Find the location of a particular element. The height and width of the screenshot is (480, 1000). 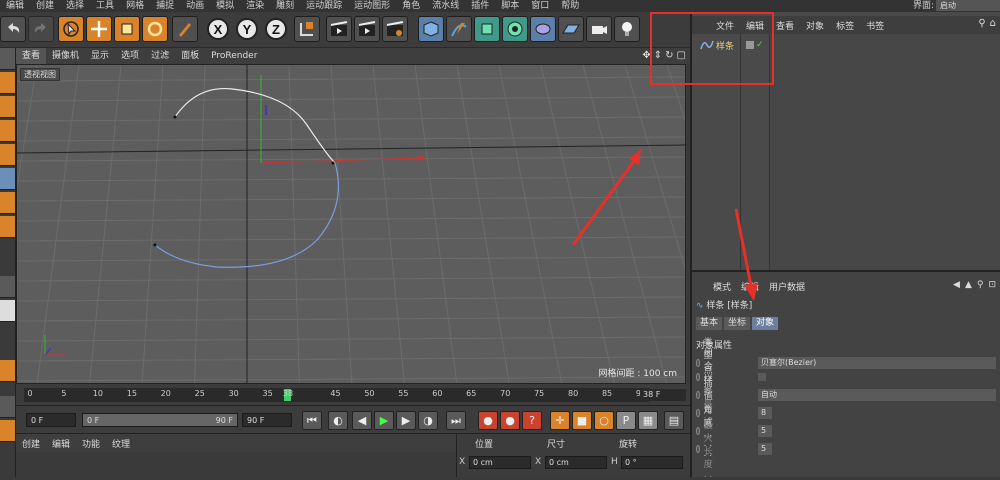

menu-item-4: 网格 is located at coordinates (135, 6).